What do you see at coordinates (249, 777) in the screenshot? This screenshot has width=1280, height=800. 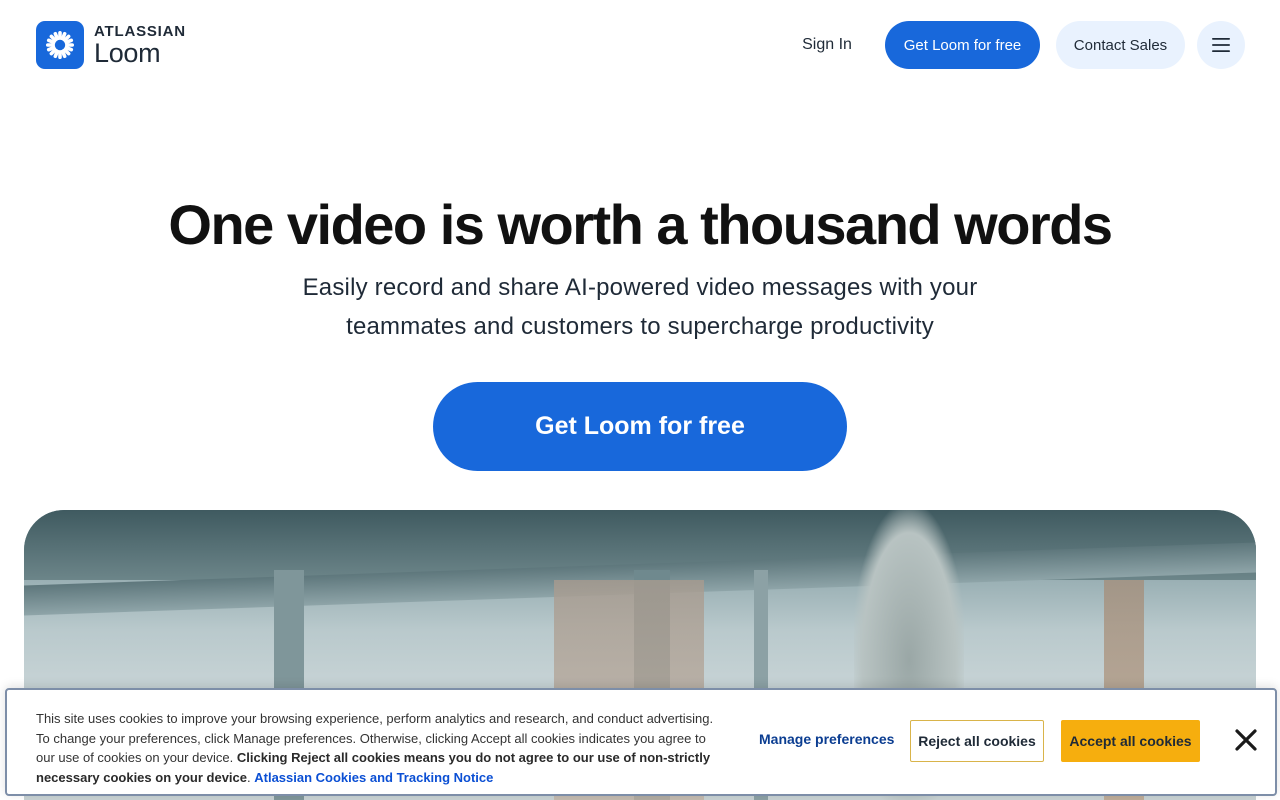 I see `cookie-text-period: .` at bounding box center [249, 777].